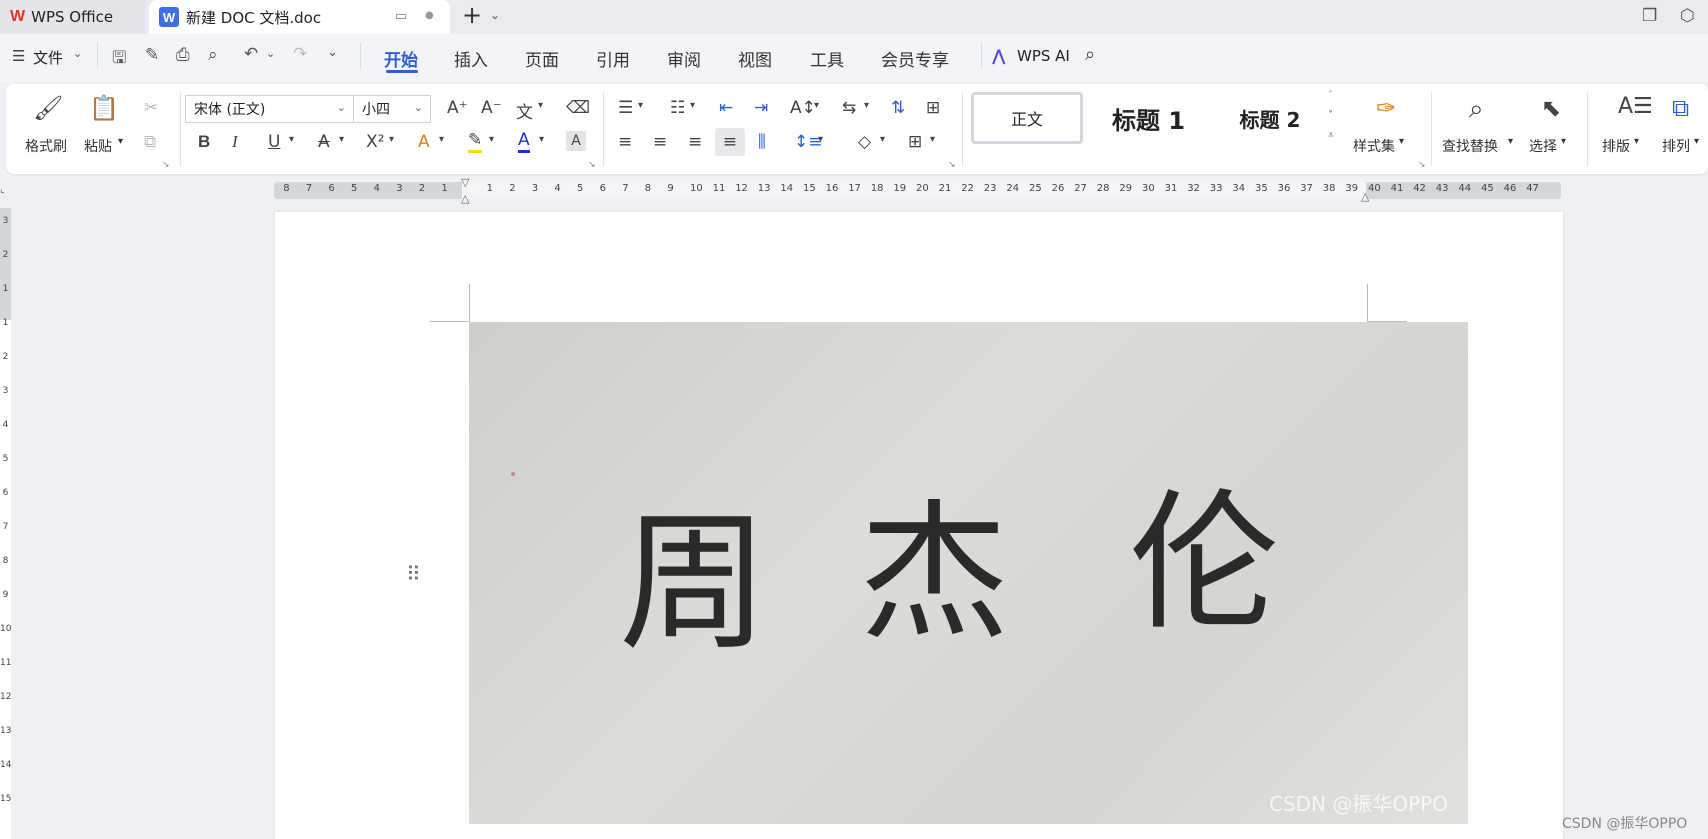 The image size is (1708, 839). What do you see at coordinates (524, 110) in the screenshot?
I see `phonetic-guide-icon: 文` at bounding box center [524, 110].